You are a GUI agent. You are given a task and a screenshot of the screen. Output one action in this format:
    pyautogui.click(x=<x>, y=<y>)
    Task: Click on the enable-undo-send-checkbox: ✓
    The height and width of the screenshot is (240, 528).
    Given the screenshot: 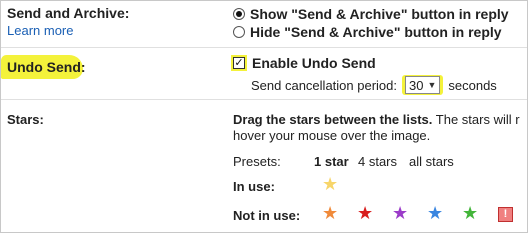 What is the action you would take?
    pyautogui.click(x=239, y=63)
    